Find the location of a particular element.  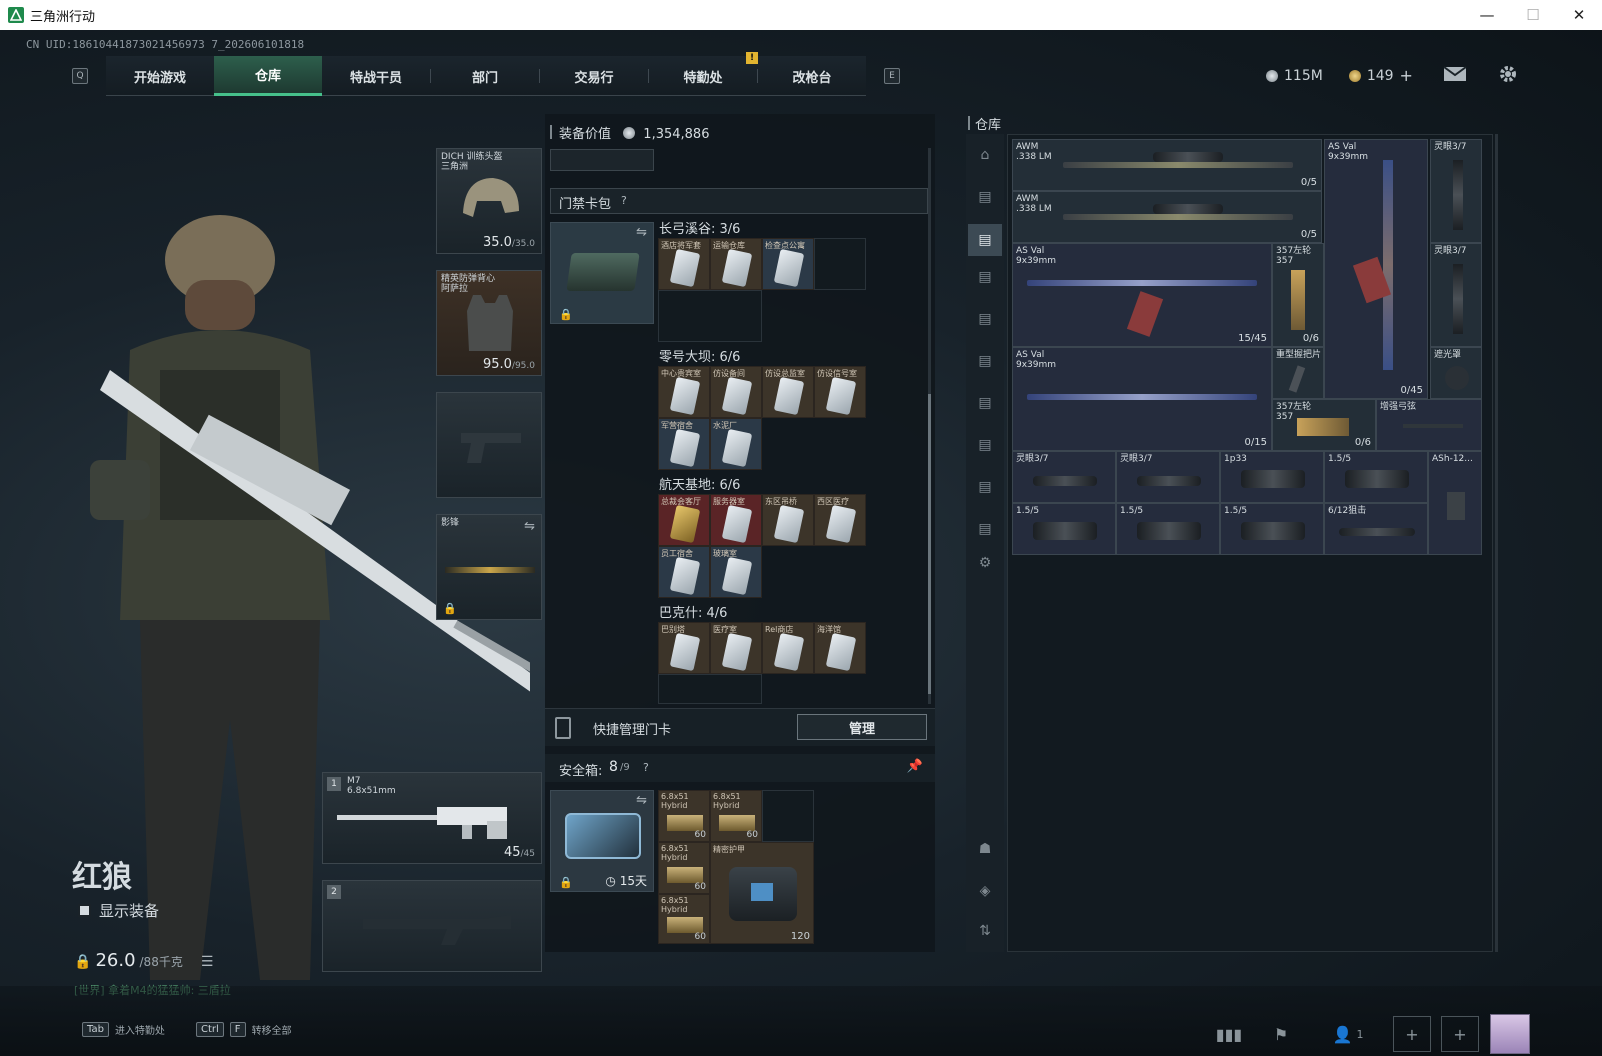

safe-box-container: ⇋ 🔒 ◷ 15天 is located at coordinates (602, 841).